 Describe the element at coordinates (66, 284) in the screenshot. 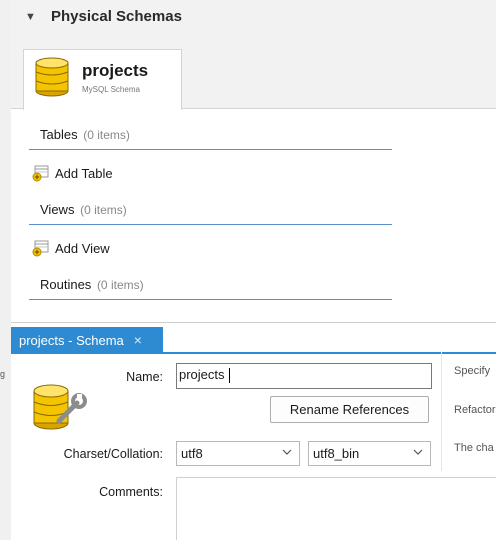

I see `routines-label: Routines` at that location.